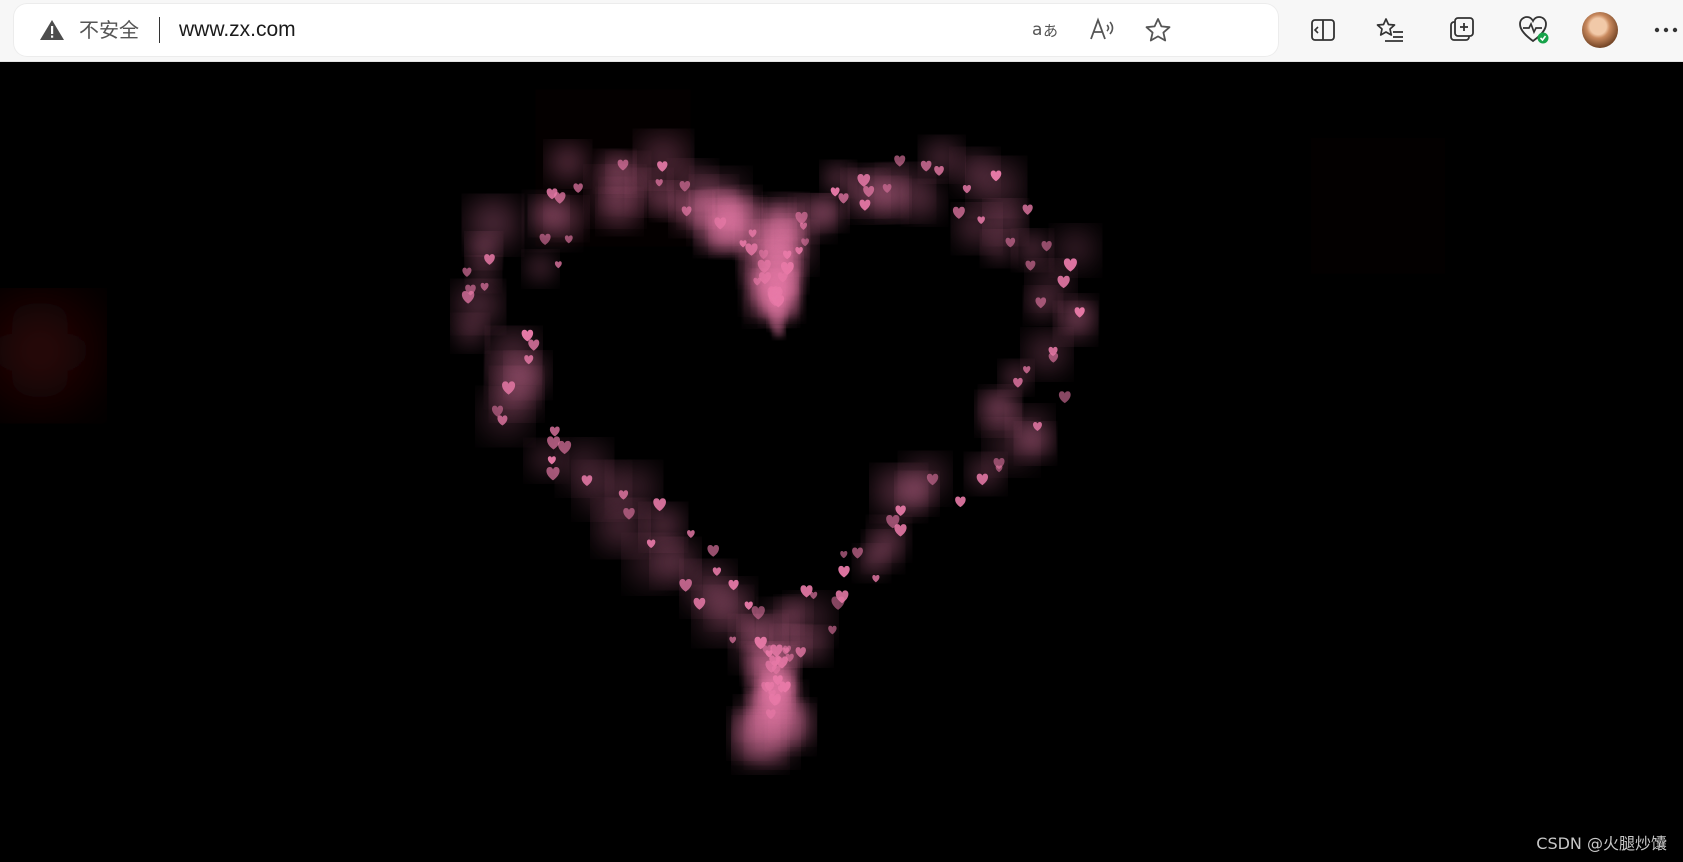 The image size is (1683, 862). I want to click on heart-pulse-icon, so click(1534, 30).